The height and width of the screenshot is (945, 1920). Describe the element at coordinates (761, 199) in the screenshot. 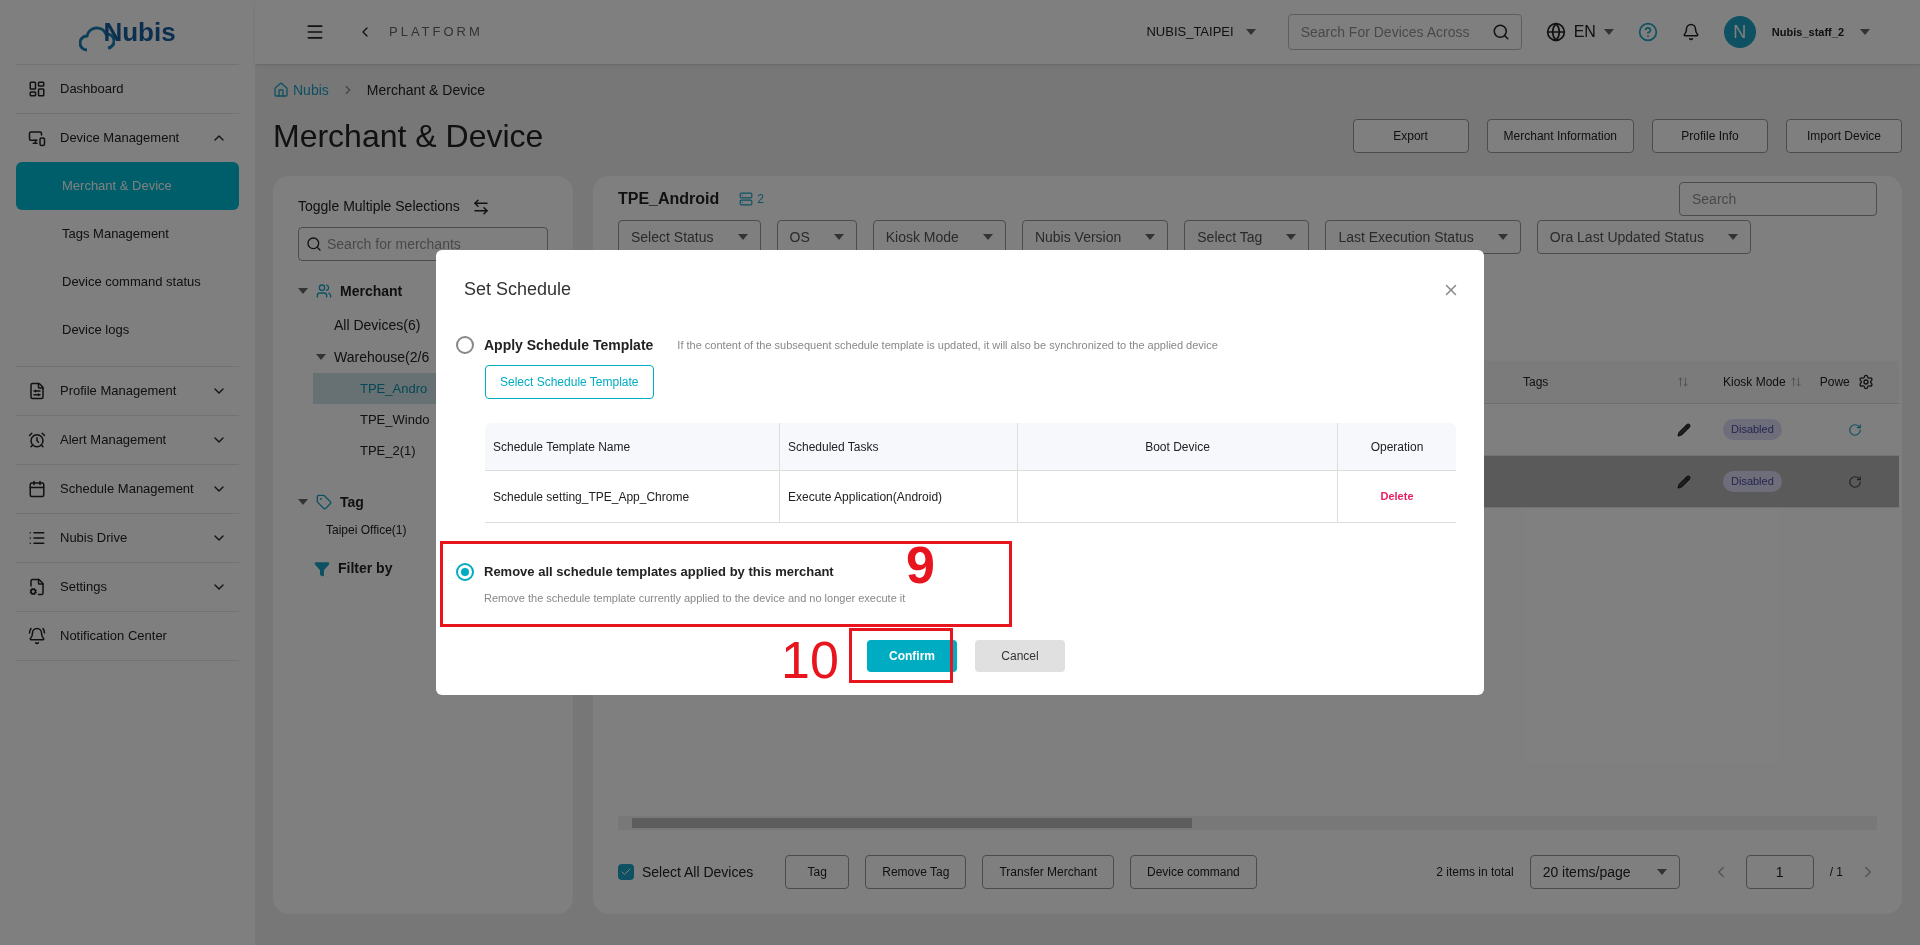

I see `device-count: 2` at that location.